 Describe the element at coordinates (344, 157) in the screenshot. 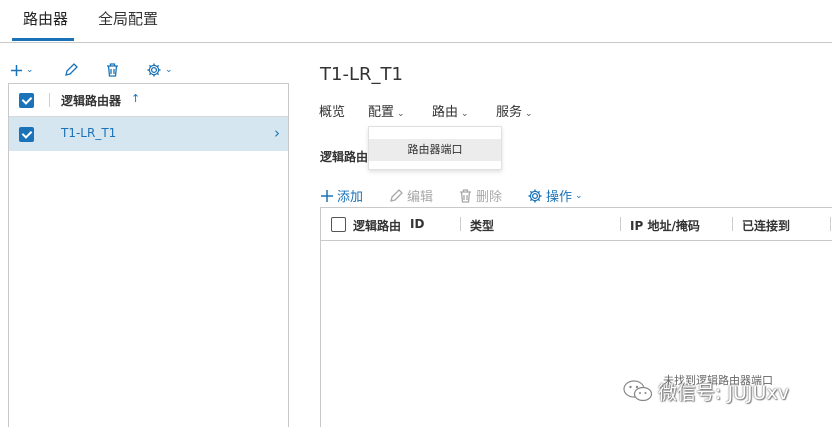

I see `section-title: 逻辑路由` at that location.